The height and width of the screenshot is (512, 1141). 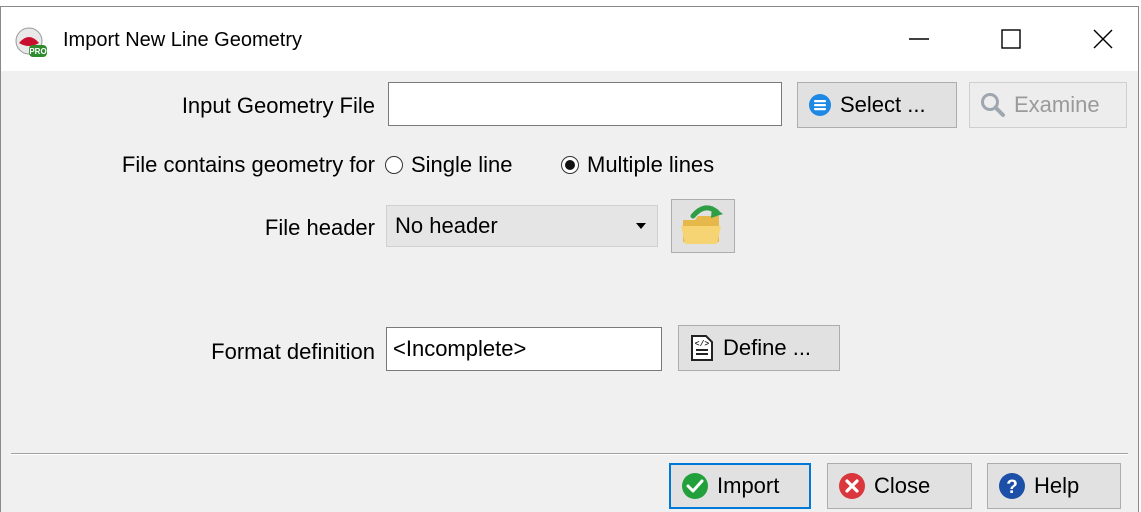 What do you see at coordinates (569, 39) in the screenshot?
I see `title-bar: PRO Import New Line Geometry` at bounding box center [569, 39].